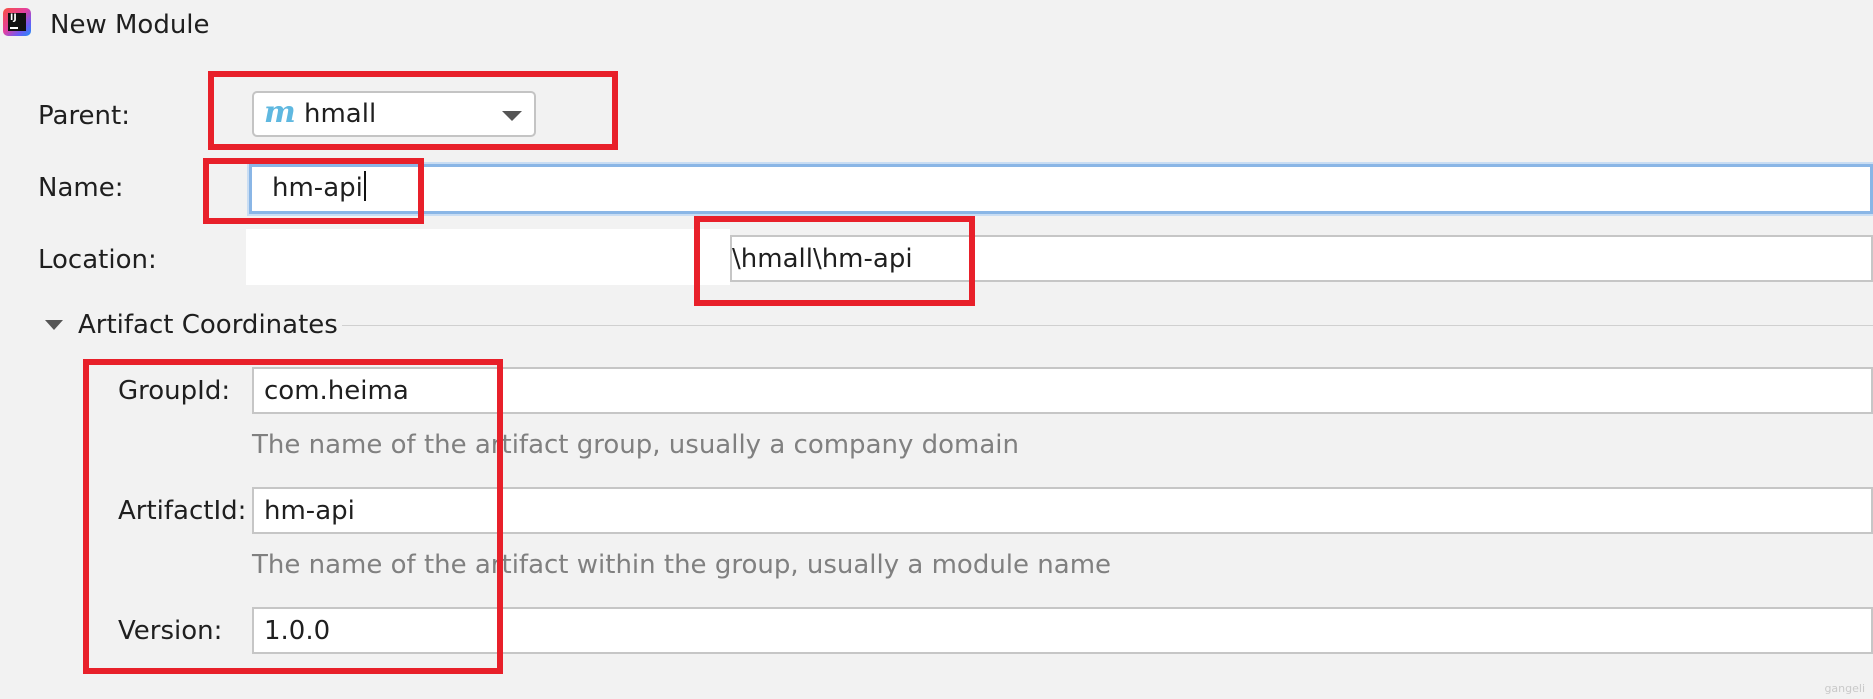 The height and width of the screenshot is (699, 1873). What do you see at coordinates (834, 261) in the screenshot?
I see `annotation-box-location` at bounding box center [834, 261].